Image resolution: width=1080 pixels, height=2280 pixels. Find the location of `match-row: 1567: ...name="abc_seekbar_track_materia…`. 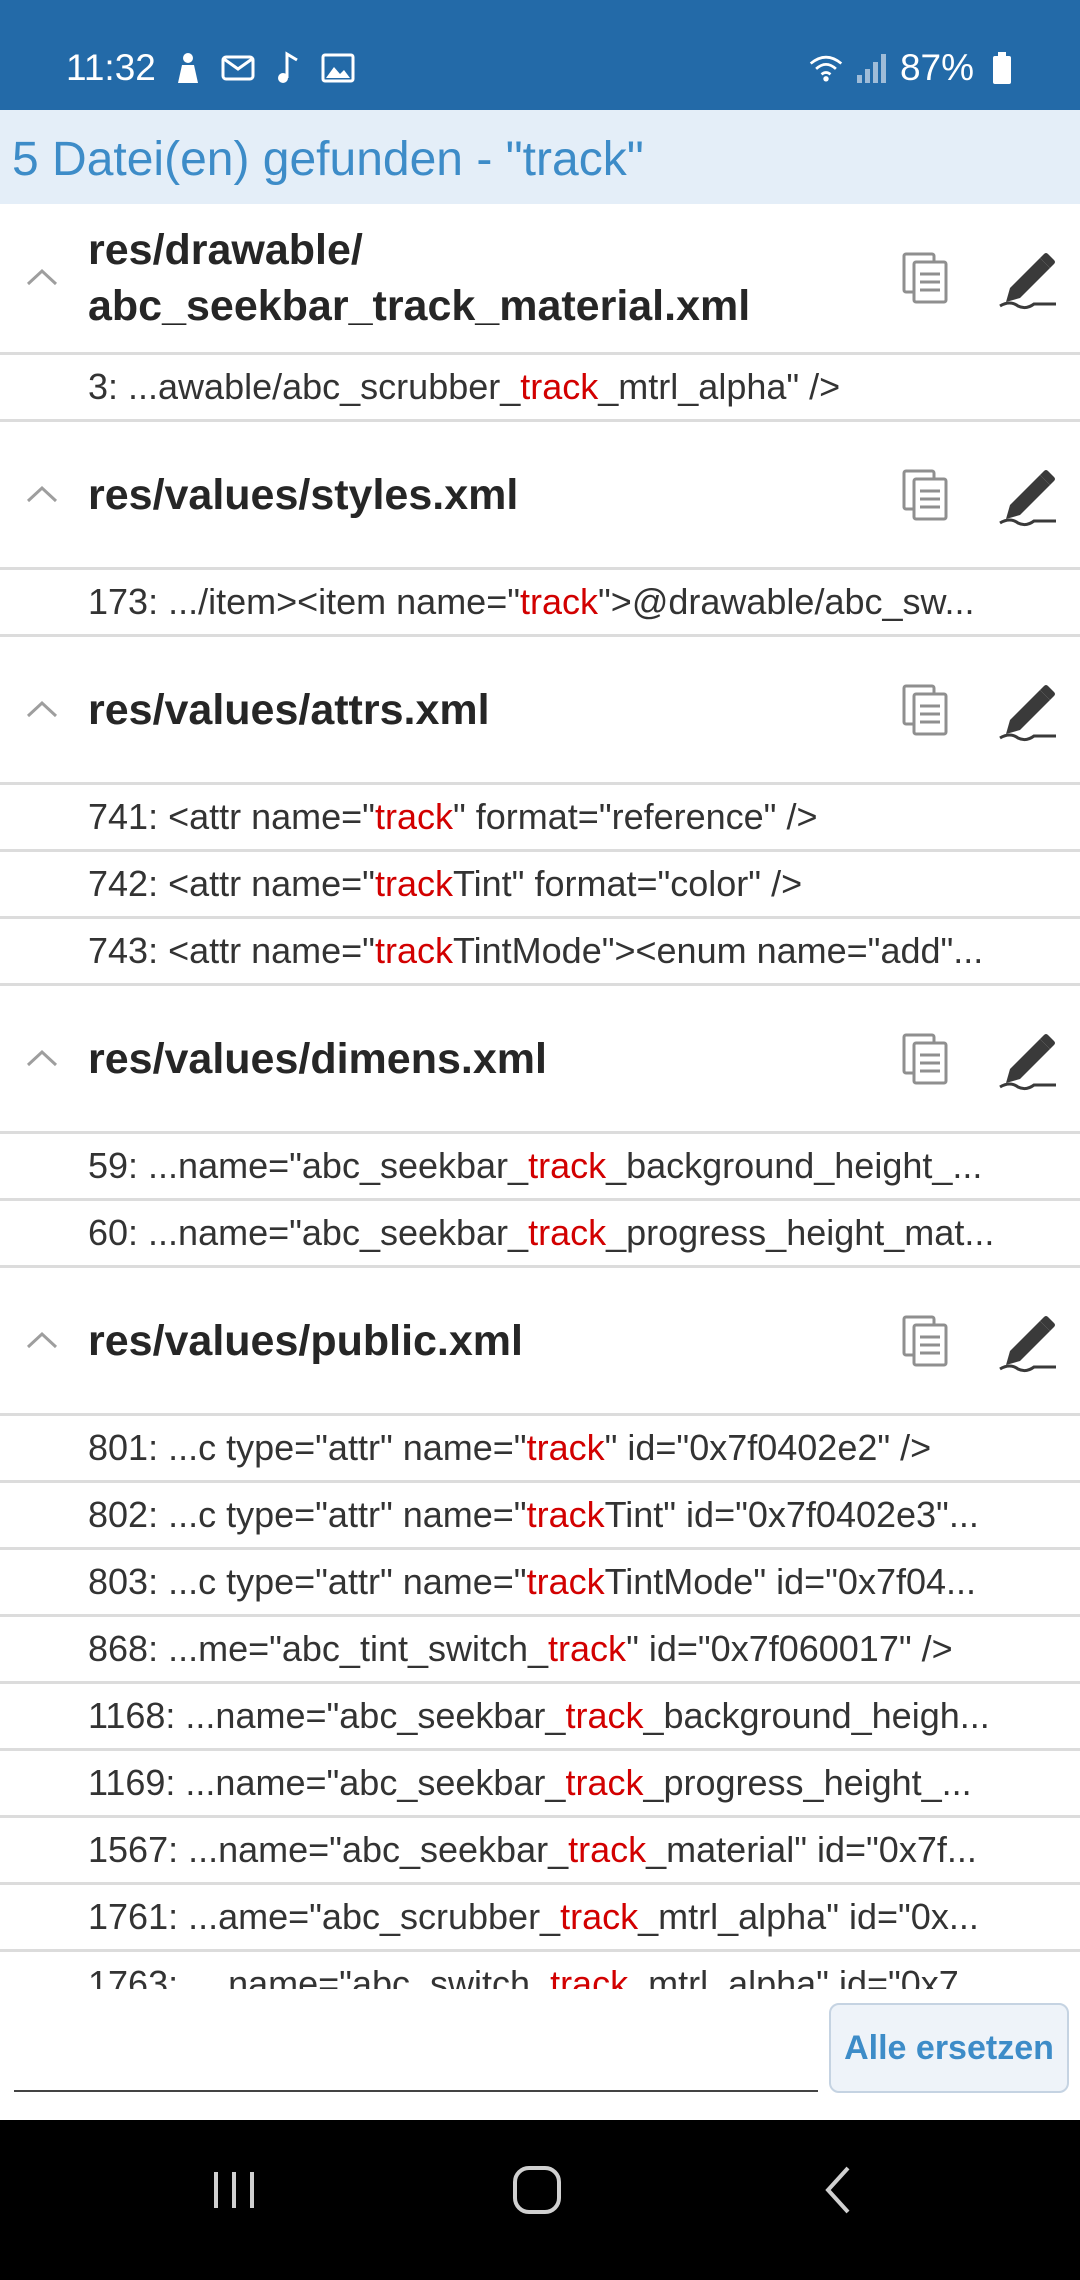

match-row: 1567: ...name="abc_seekbar_track_materia… is located at coordinates (540, 1851).